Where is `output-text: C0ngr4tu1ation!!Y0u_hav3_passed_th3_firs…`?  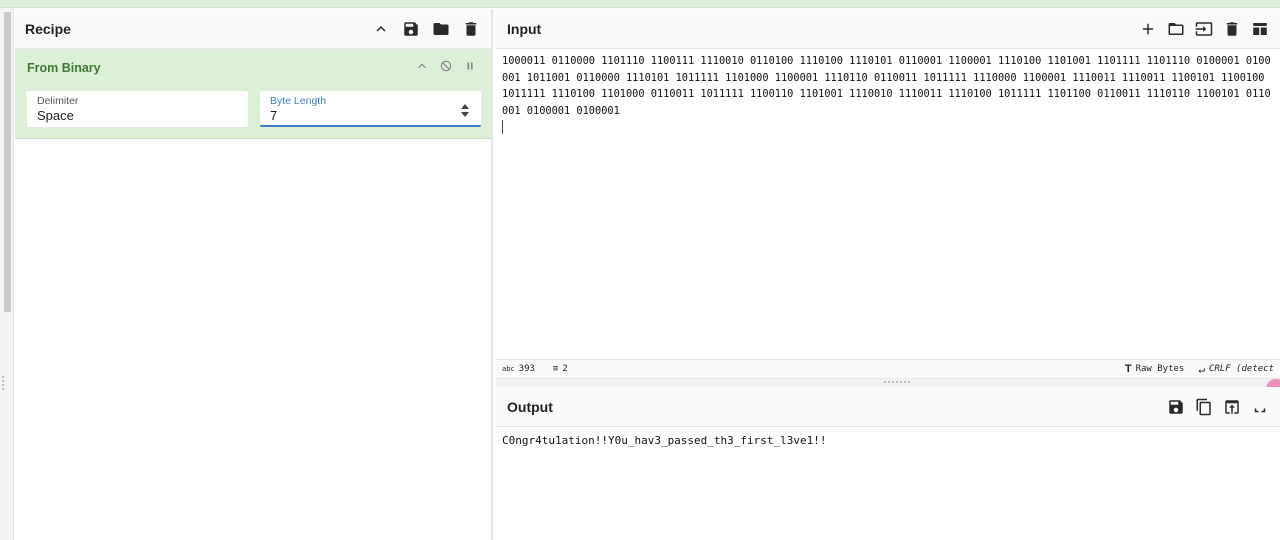
output-text: C0ngr4tu1ation!!Y0u_hav3_passed_th3_firs… is located at coordinates (664, 440).